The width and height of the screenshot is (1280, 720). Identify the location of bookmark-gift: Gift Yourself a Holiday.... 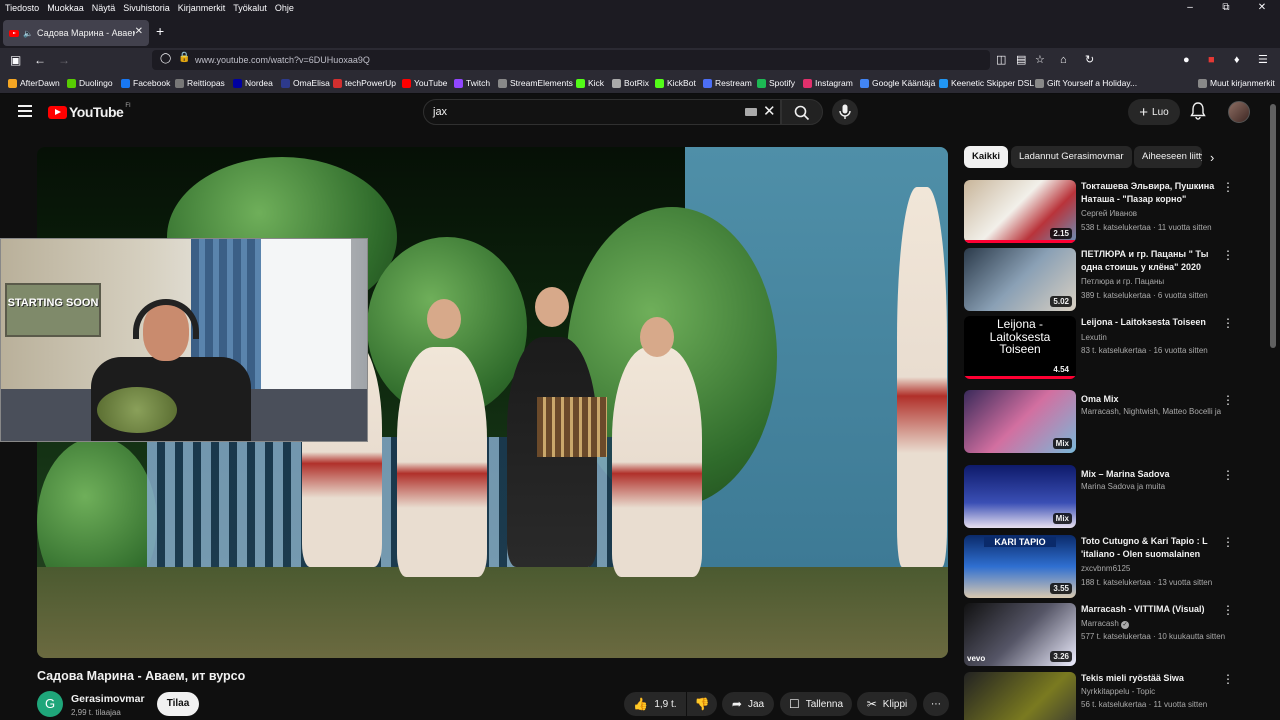
(1086, 83).